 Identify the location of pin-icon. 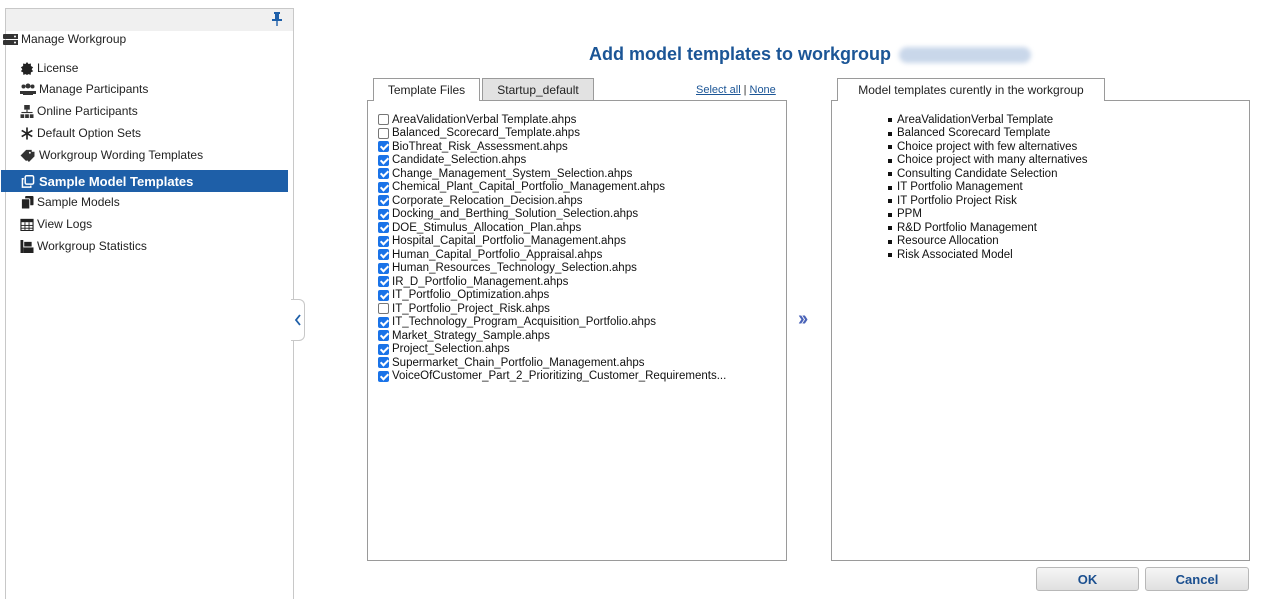
(277, 19).